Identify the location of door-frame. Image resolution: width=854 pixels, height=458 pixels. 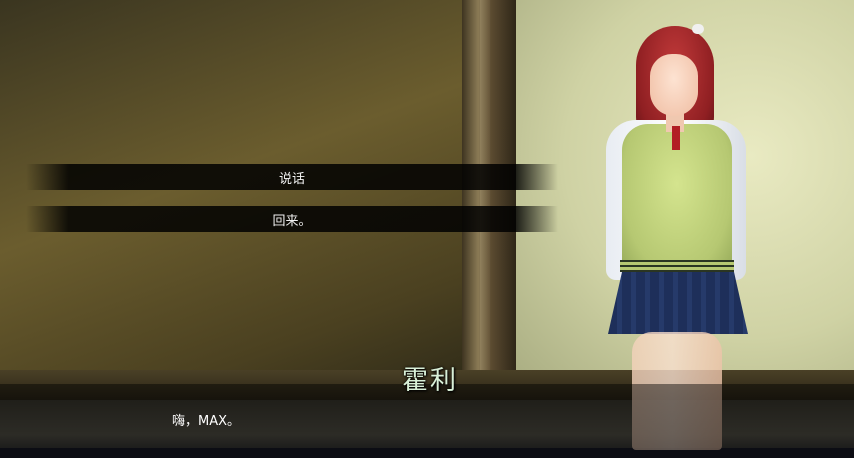
(489, 195).